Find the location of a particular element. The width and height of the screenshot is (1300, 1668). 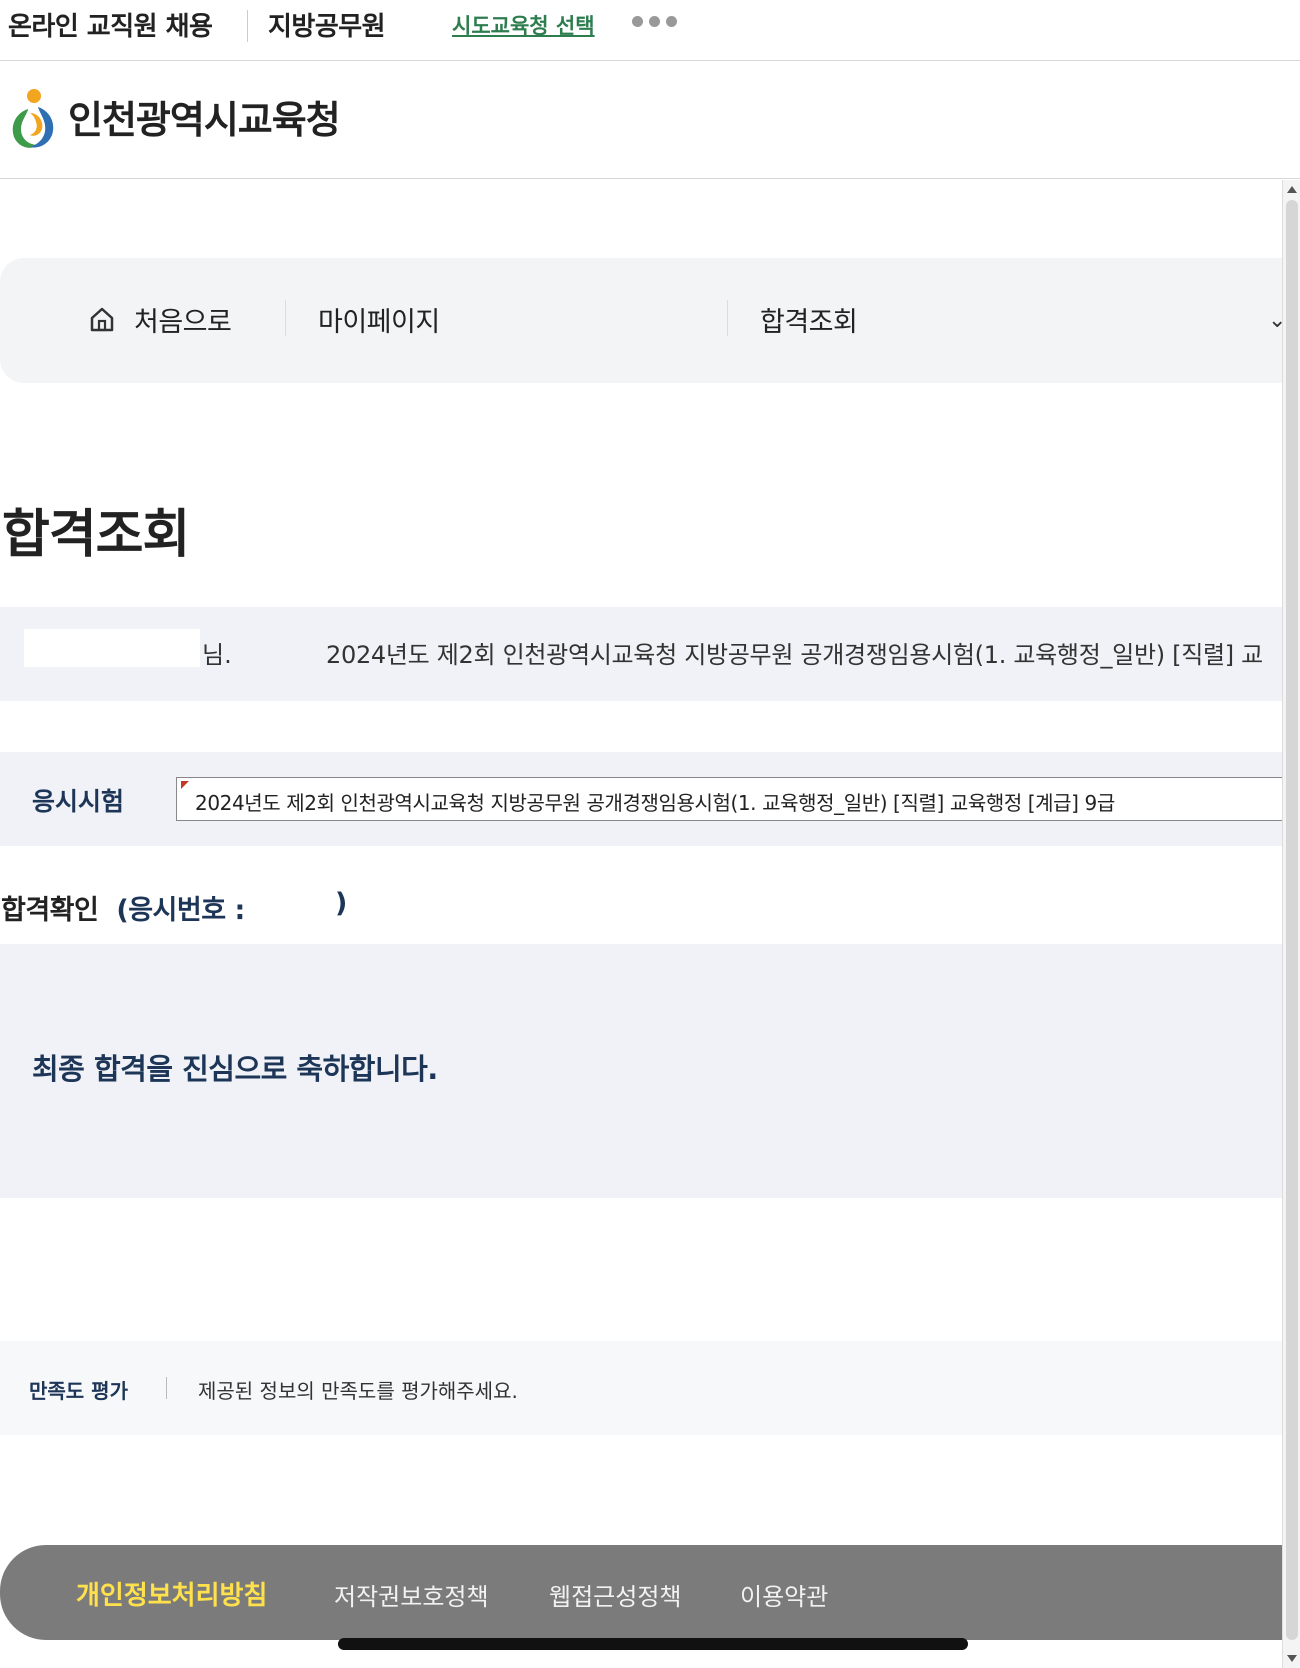

exam-select-label: 응시시험 is located at coordinates (78, 801).